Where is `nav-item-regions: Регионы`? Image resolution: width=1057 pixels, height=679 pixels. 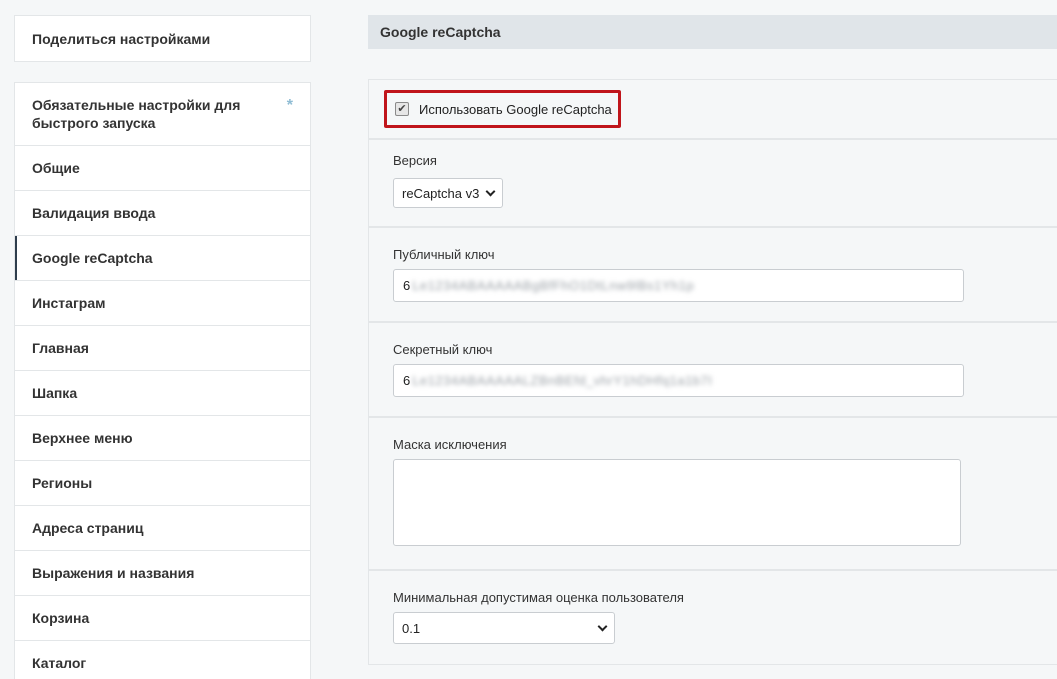
nav-item-regions: Регионы is located at coordinates (162, 483).